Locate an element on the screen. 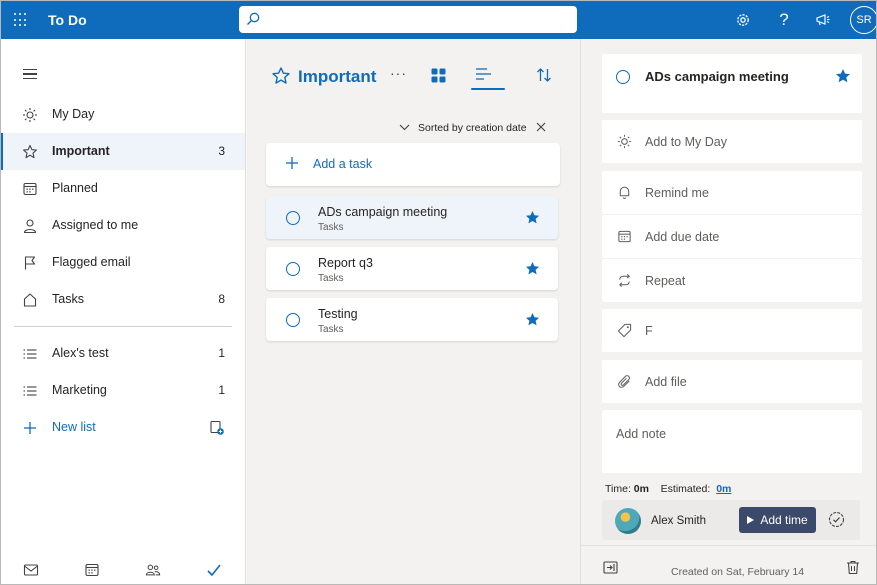 The image size is (877, 585). task-item: ADs campaign meeting Tasks is located at coordinates (412, 217).